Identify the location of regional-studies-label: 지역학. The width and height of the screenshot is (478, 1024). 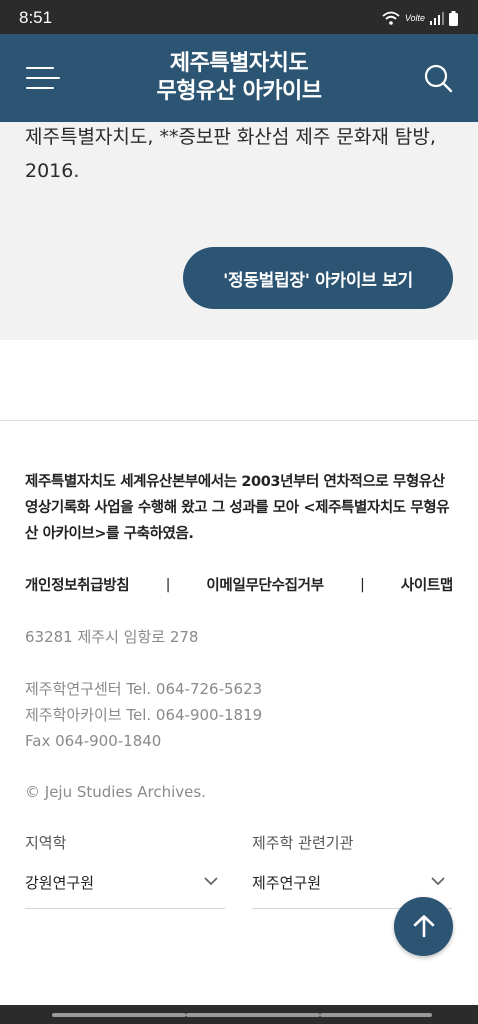
(46, 843).